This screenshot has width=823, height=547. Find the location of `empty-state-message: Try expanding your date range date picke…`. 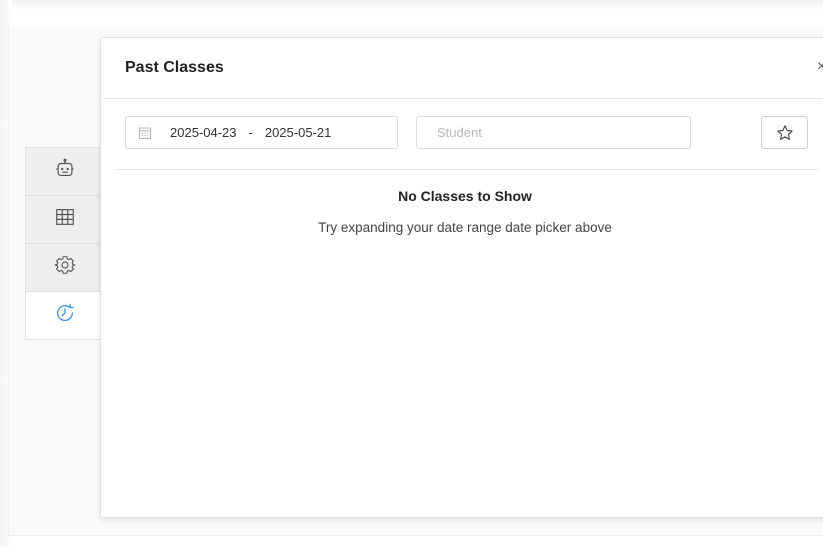

empty-state-message: Try expanding your date range date picke… is located at coordinates (465, 227).